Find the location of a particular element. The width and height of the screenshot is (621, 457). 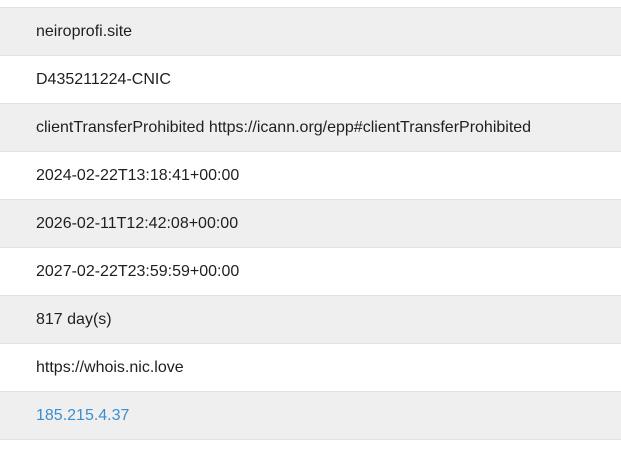

table-row-ip-address: 185.215.4.37 is located at coordinates (310, 416).